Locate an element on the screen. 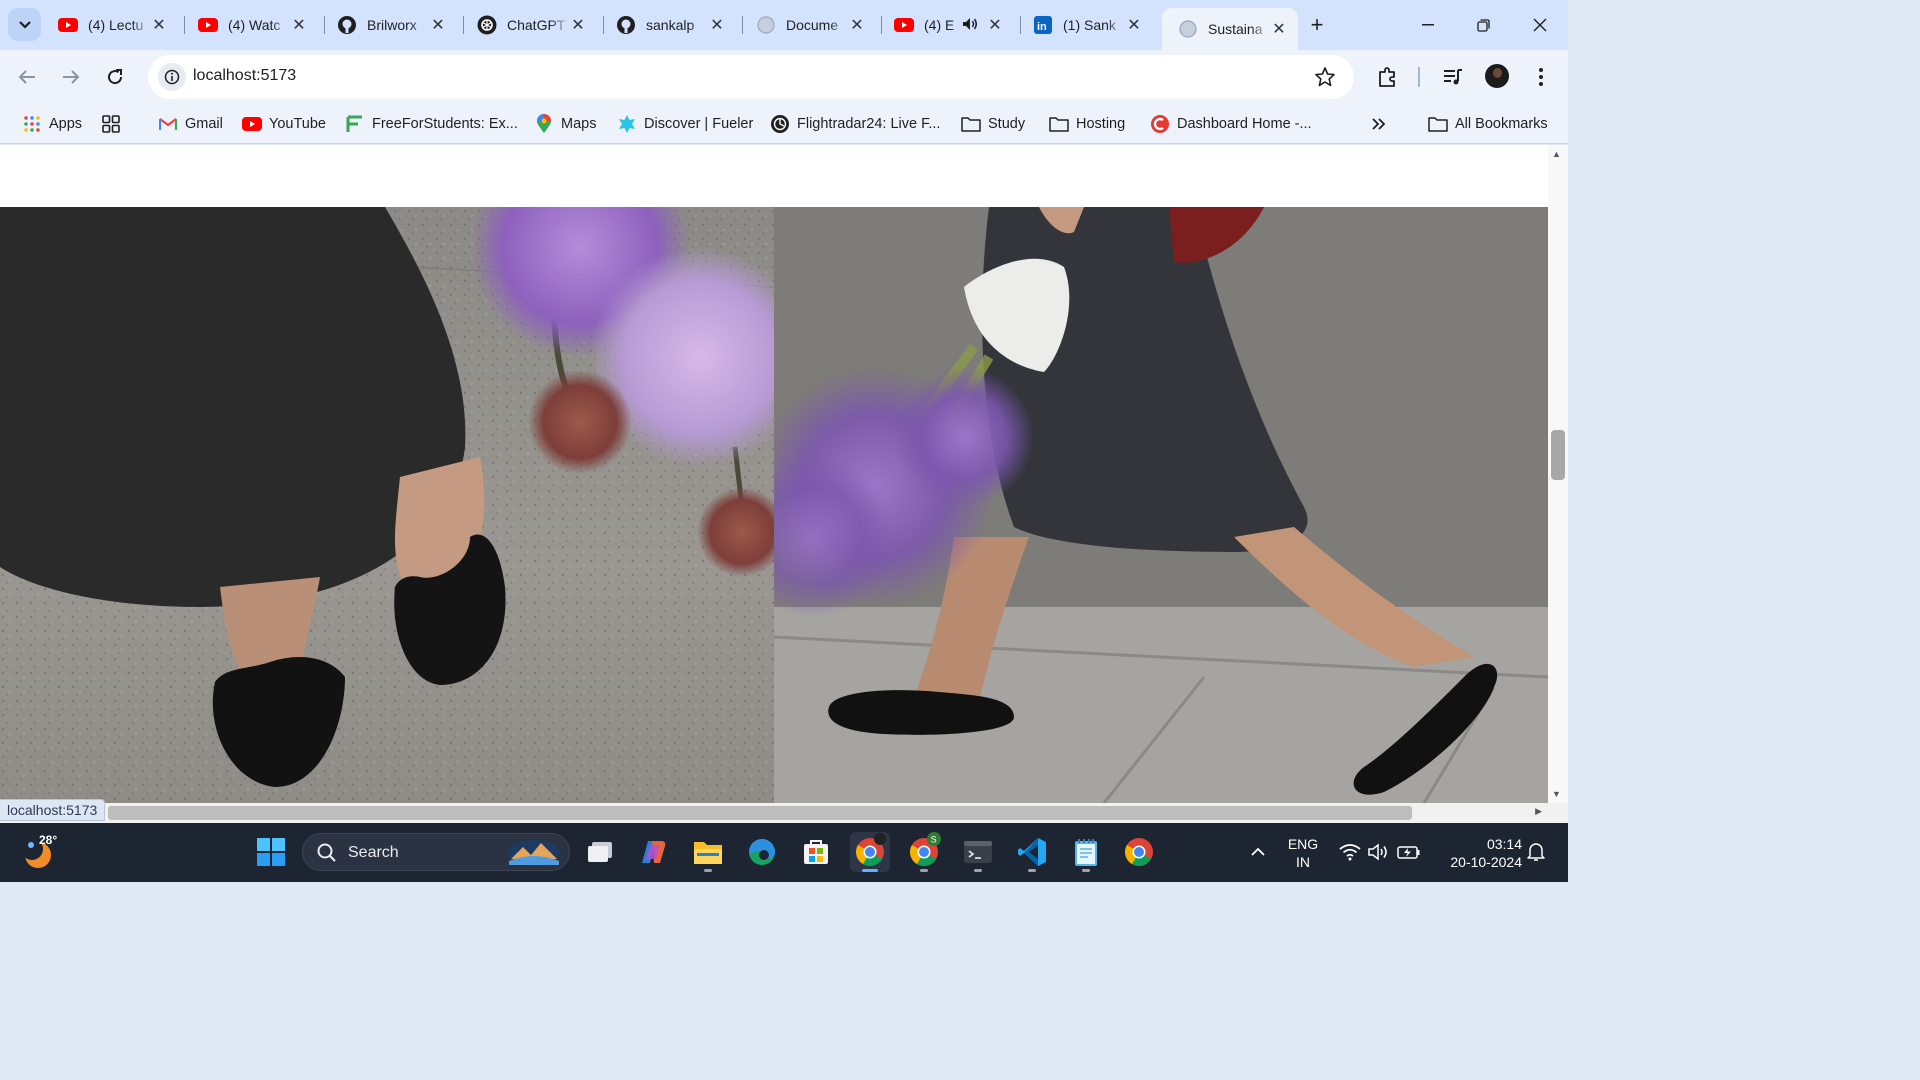  horizontal-scrollbar-thumb is located at coordinates (760, 813).